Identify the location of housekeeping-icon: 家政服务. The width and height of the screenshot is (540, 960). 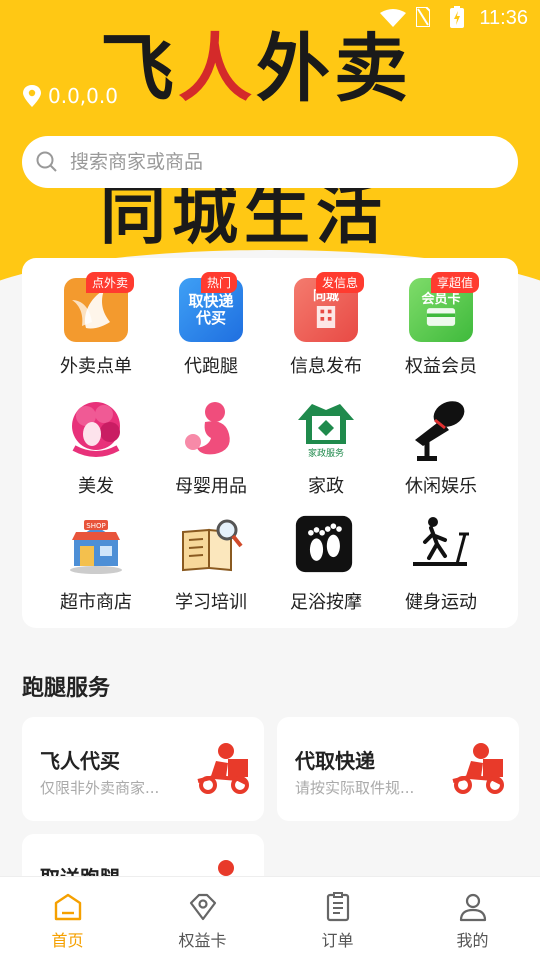
(326, 431).